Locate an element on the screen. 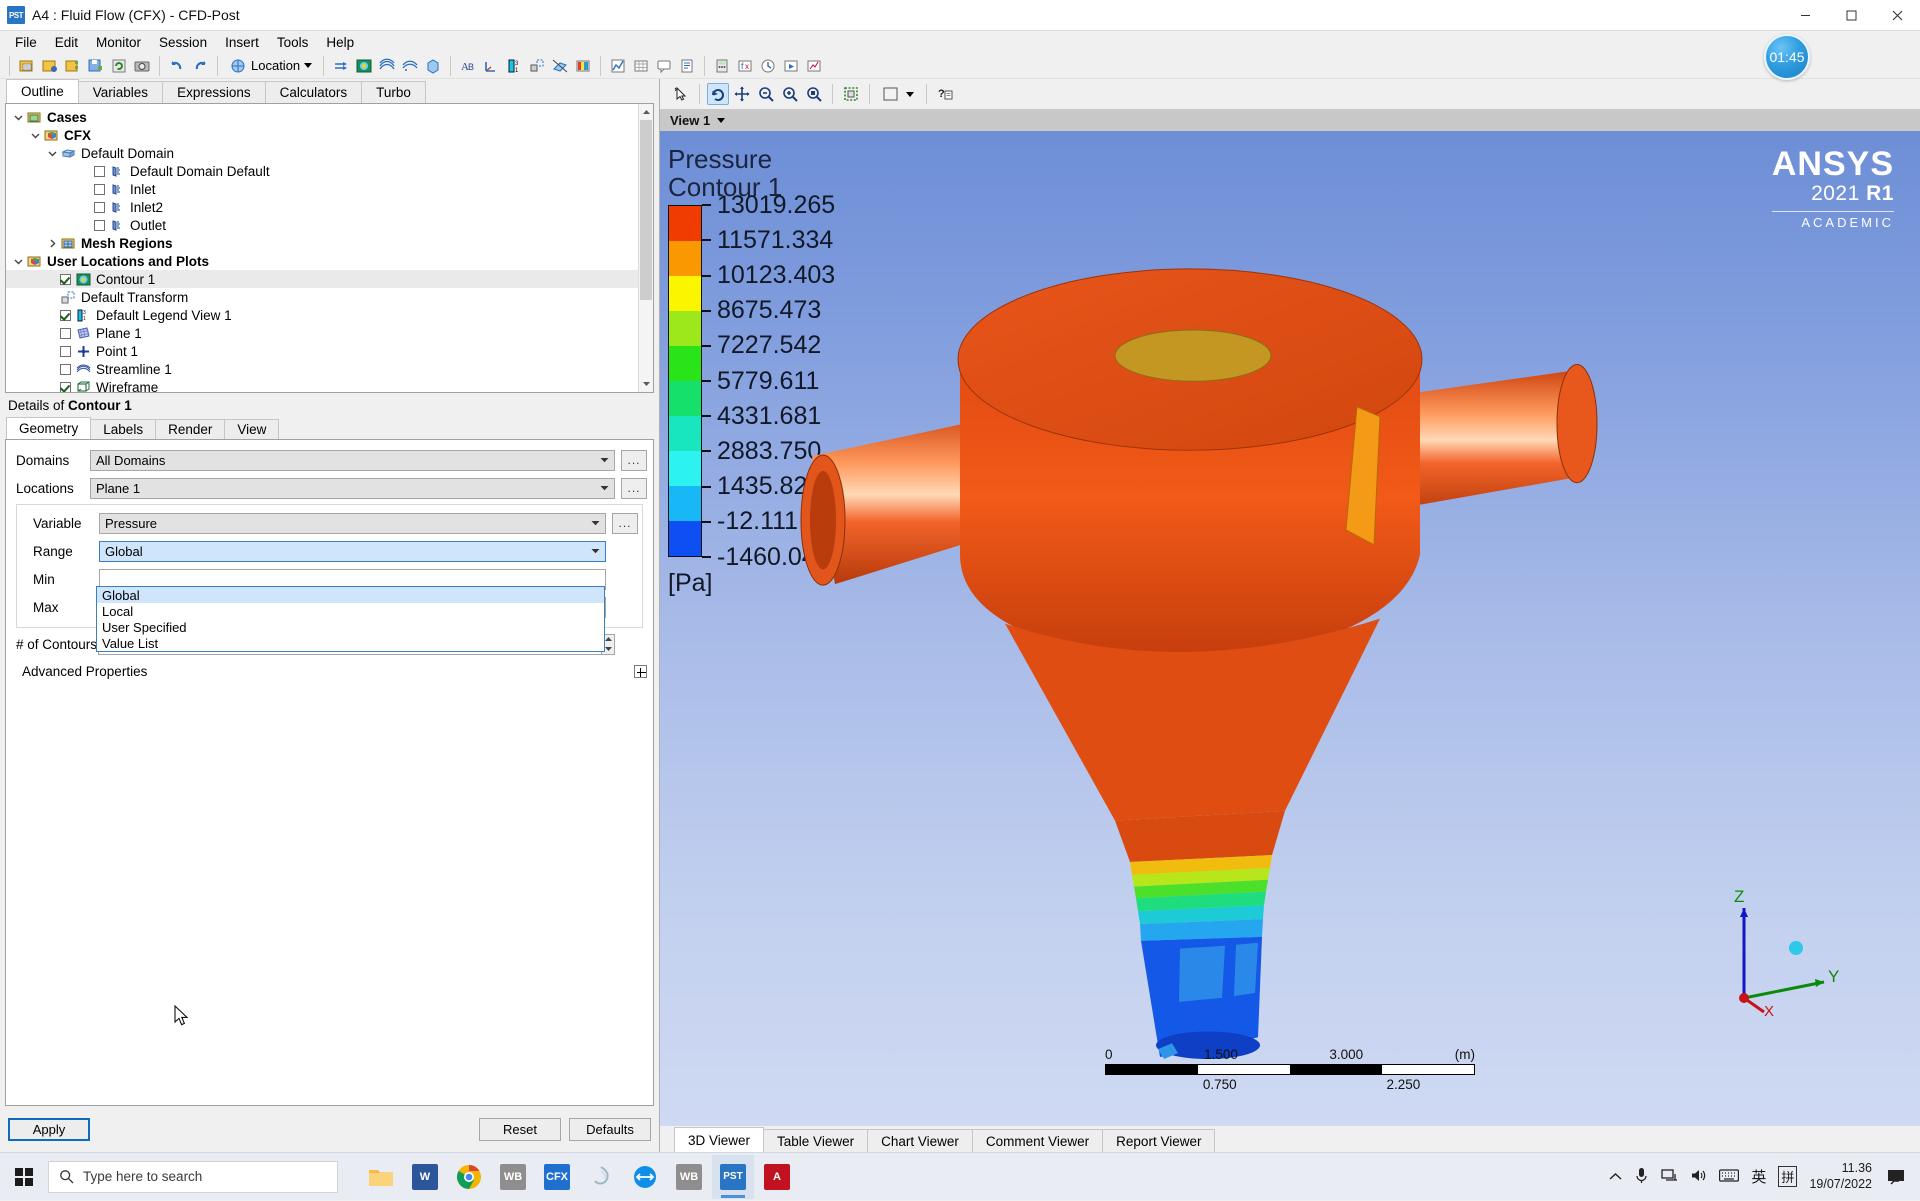 The height and width of the screenshot is (1201, 1920). menu-help: Help is located at coordinates (340, 42).